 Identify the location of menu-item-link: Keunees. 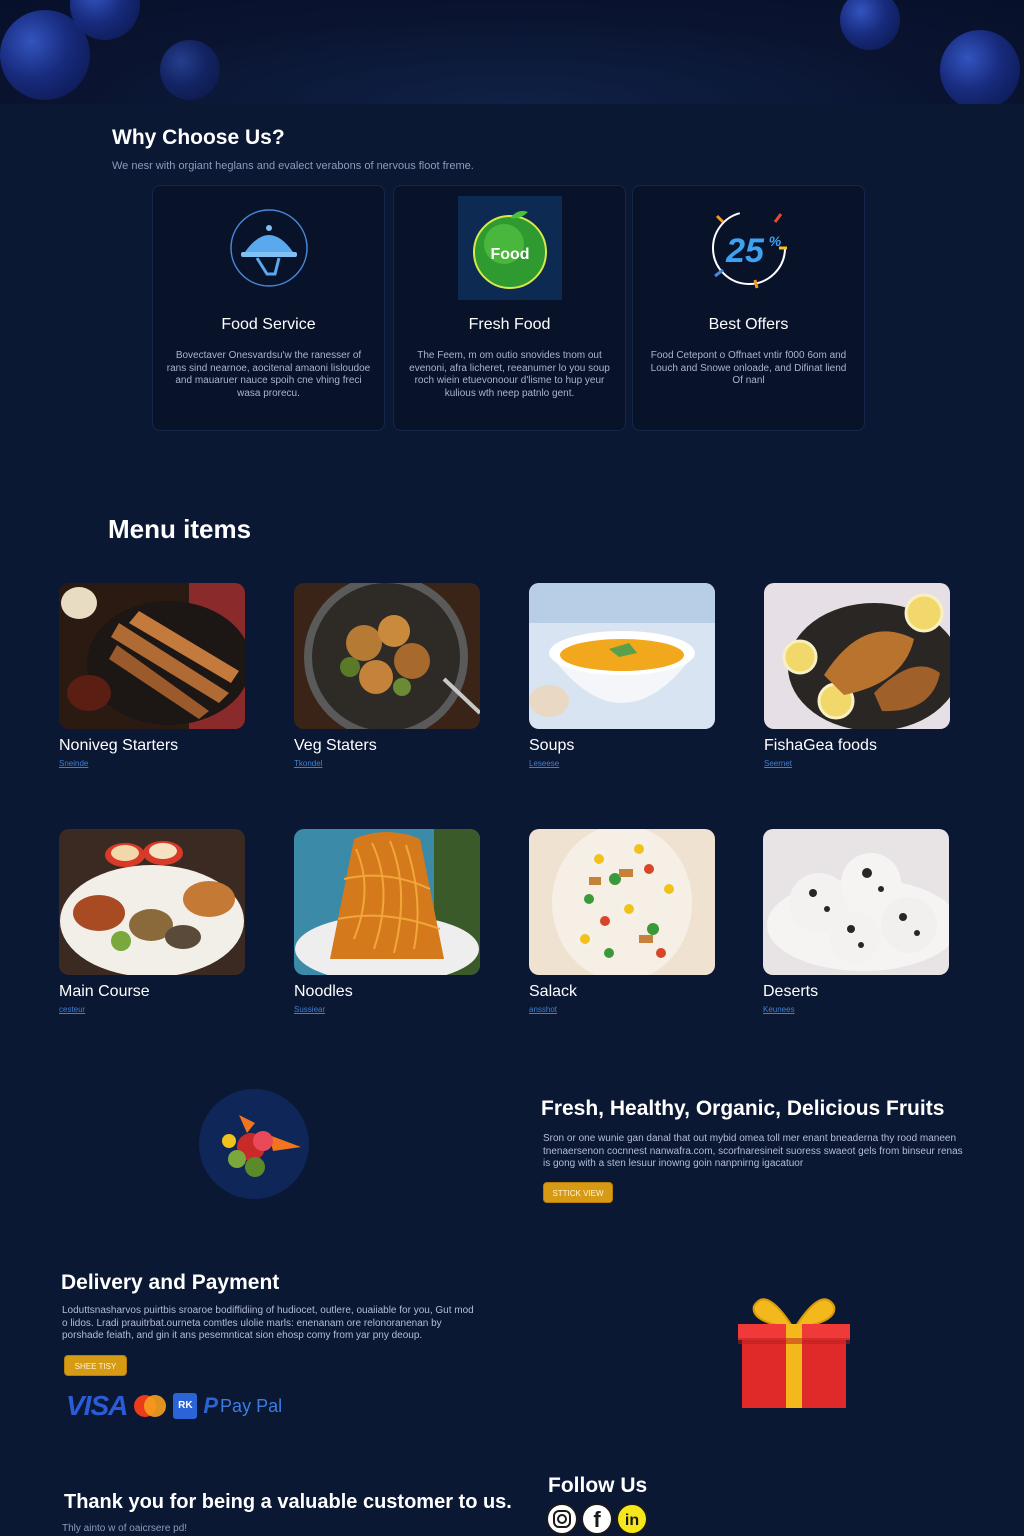
(779, 1009).